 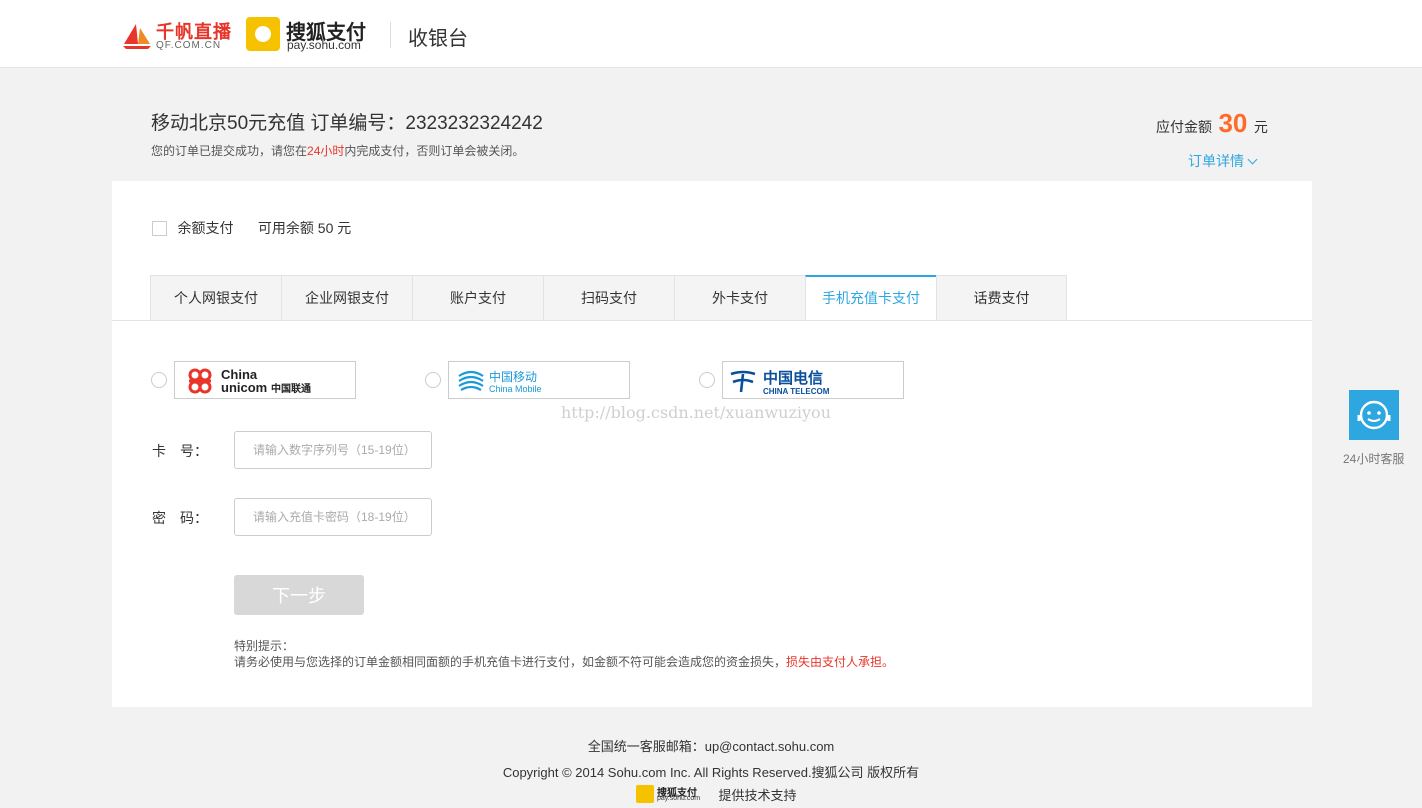 I want to click on footer-email: 全国统一客服邮箱：up@contact.sohu.com, so click(x=711, y=746).